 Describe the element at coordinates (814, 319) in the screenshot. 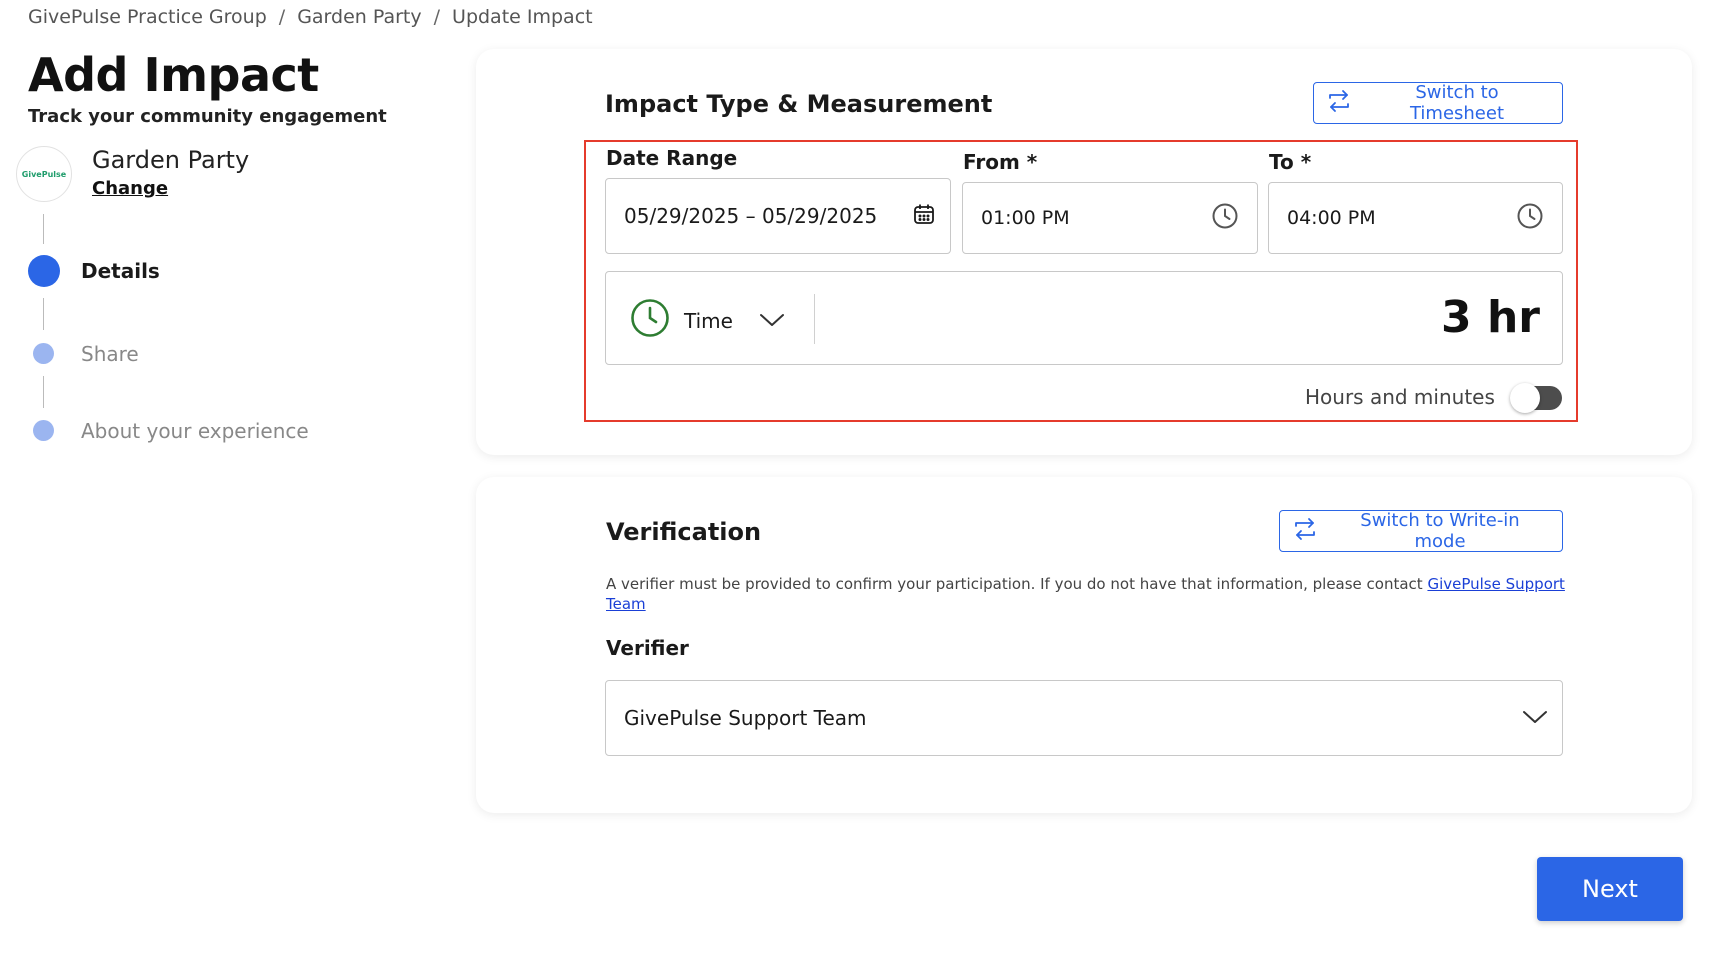

I see `measure-divider` at that location.